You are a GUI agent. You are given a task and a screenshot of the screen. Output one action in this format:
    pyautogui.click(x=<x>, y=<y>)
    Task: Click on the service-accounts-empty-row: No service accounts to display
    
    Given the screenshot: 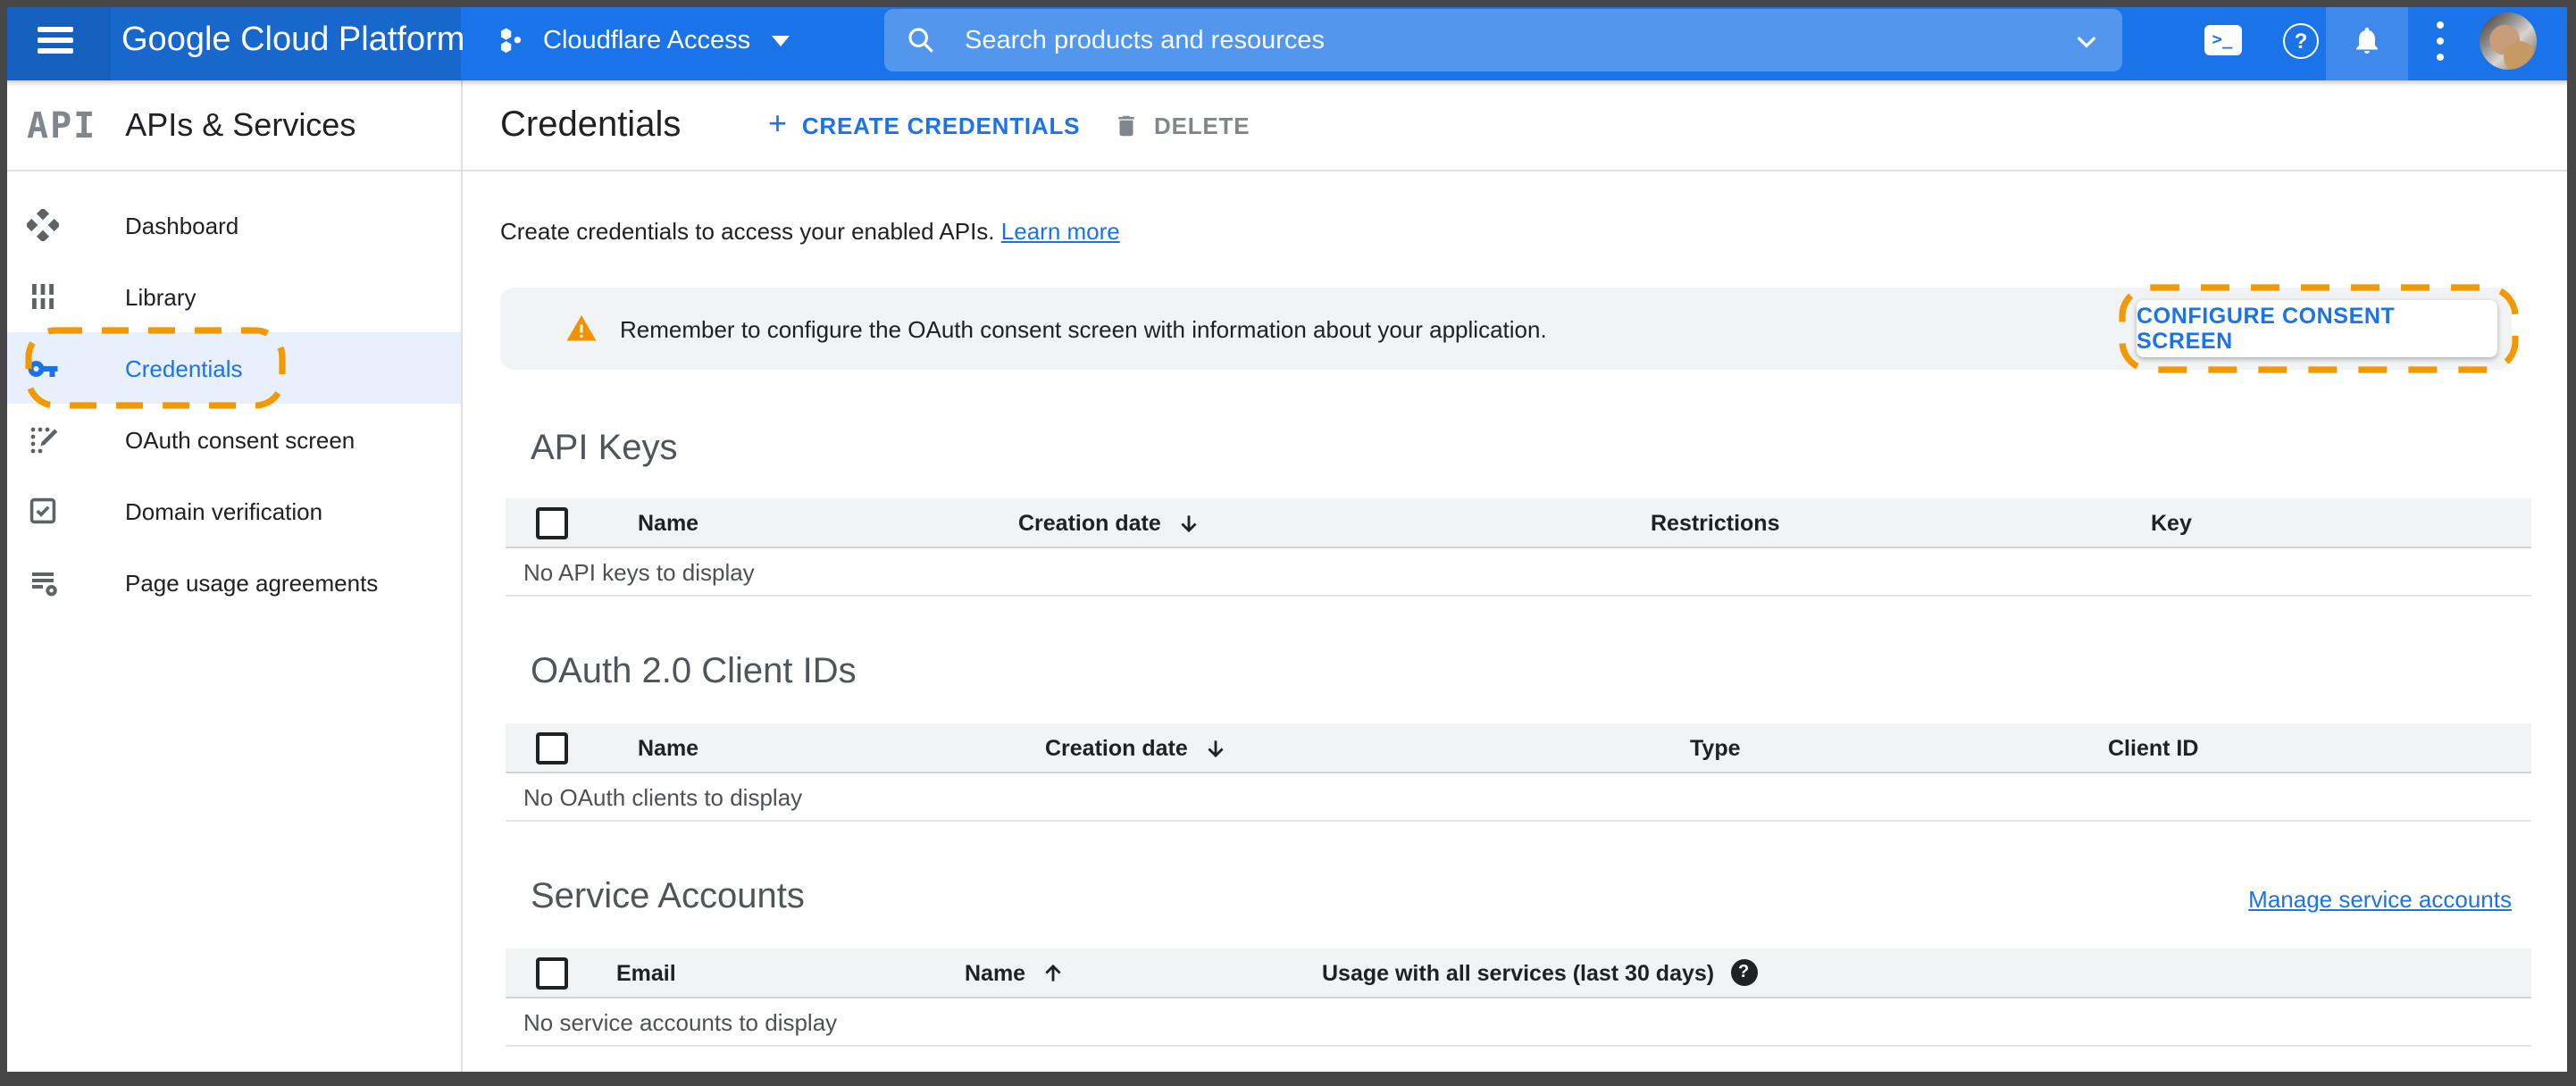 What is the action you would take?
    pyautogui.click(x=1519, y=1022)
    